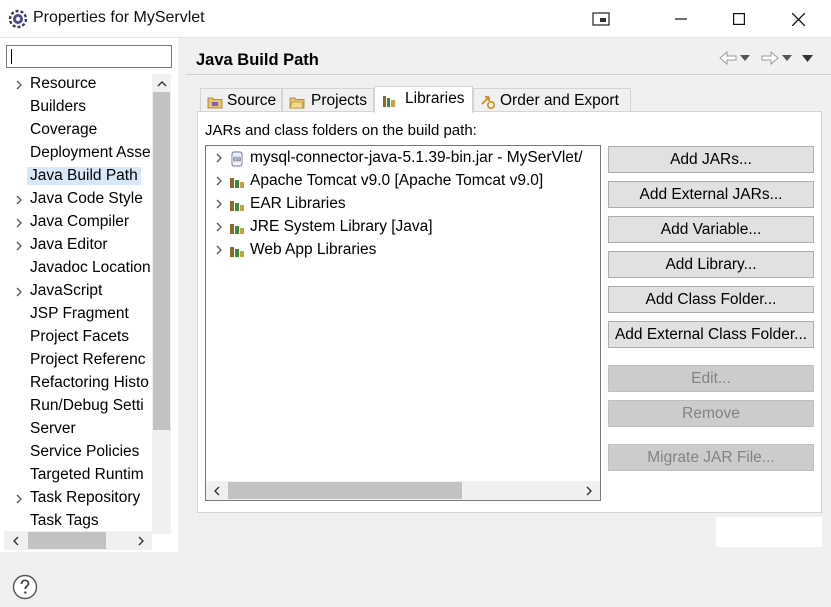 Image resolution: width=831 pixels, height=607 pixels. Describe the element at coordinates (403, 204) in the screenshot. I see `library-entry-ear-libraries: EAR Libraries` at that location.